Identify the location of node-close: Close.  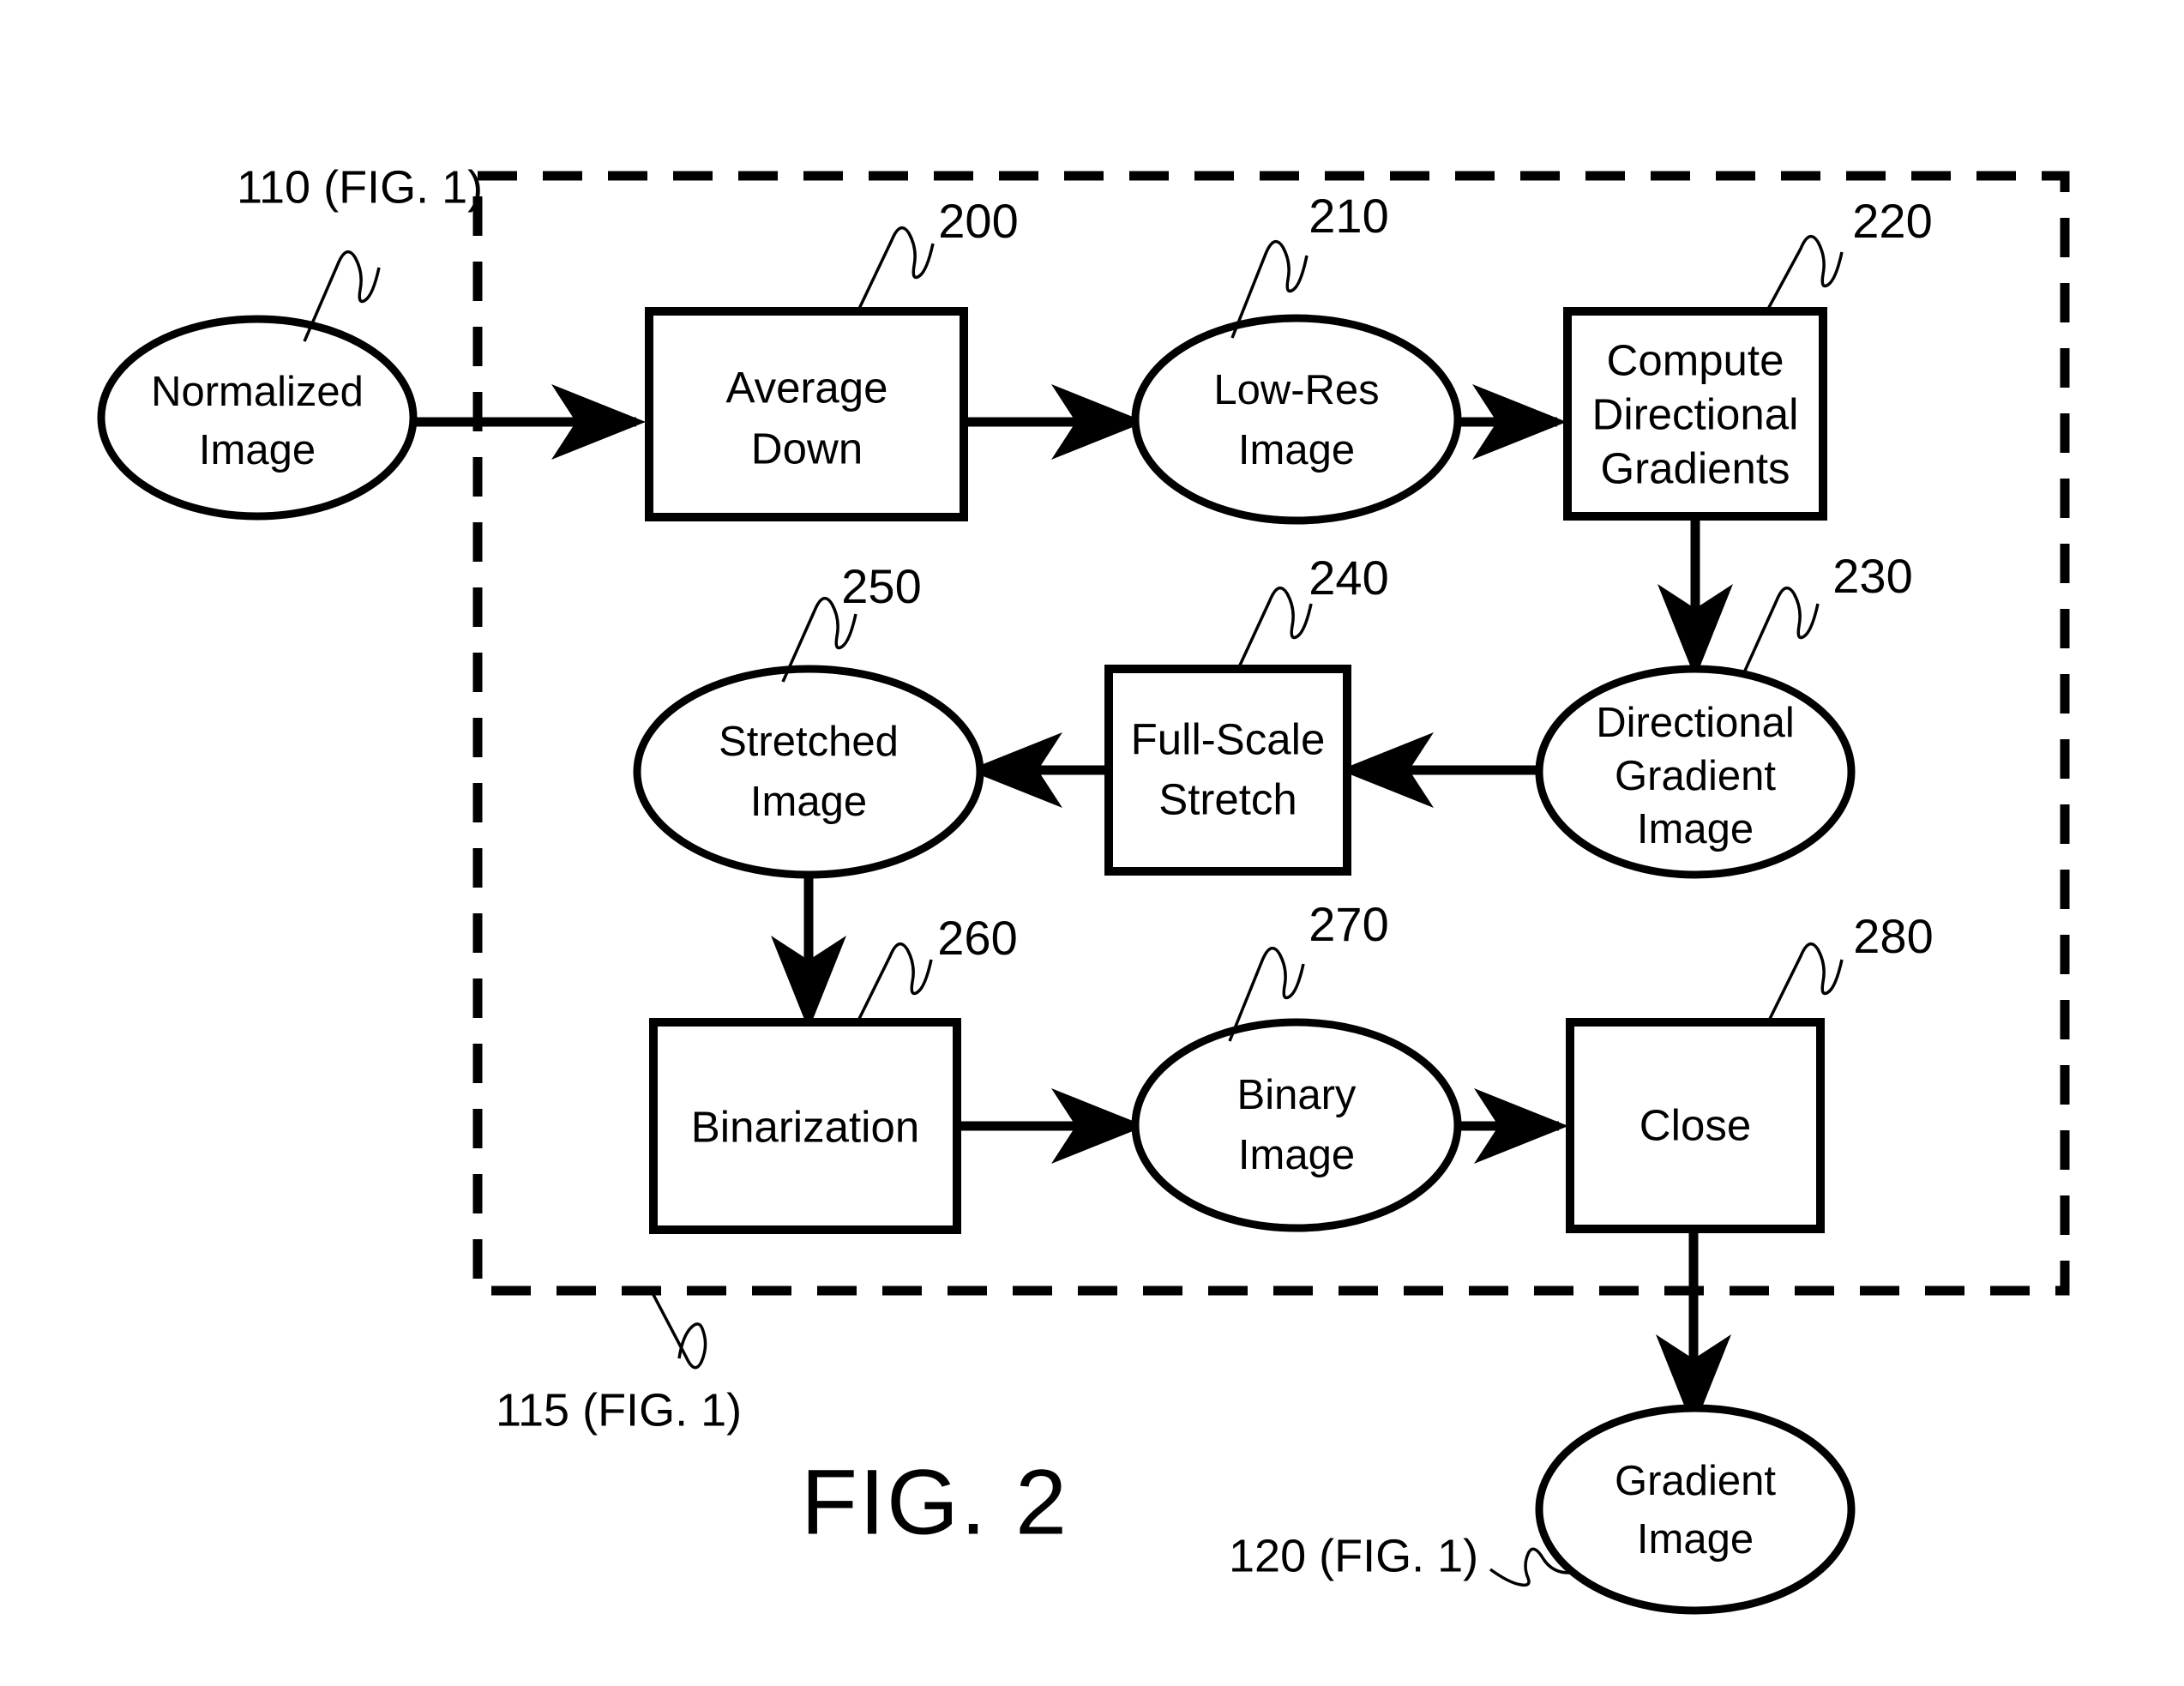
(1695, 1125).